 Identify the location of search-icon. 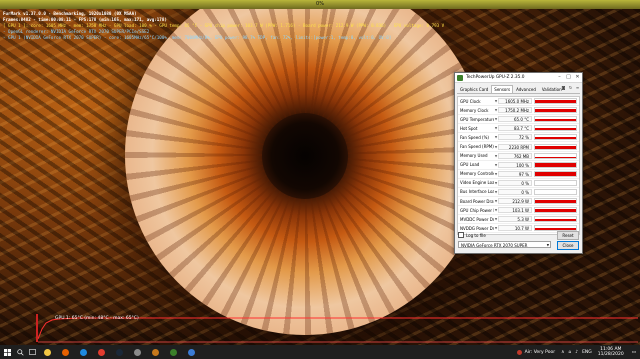
(20, 352).